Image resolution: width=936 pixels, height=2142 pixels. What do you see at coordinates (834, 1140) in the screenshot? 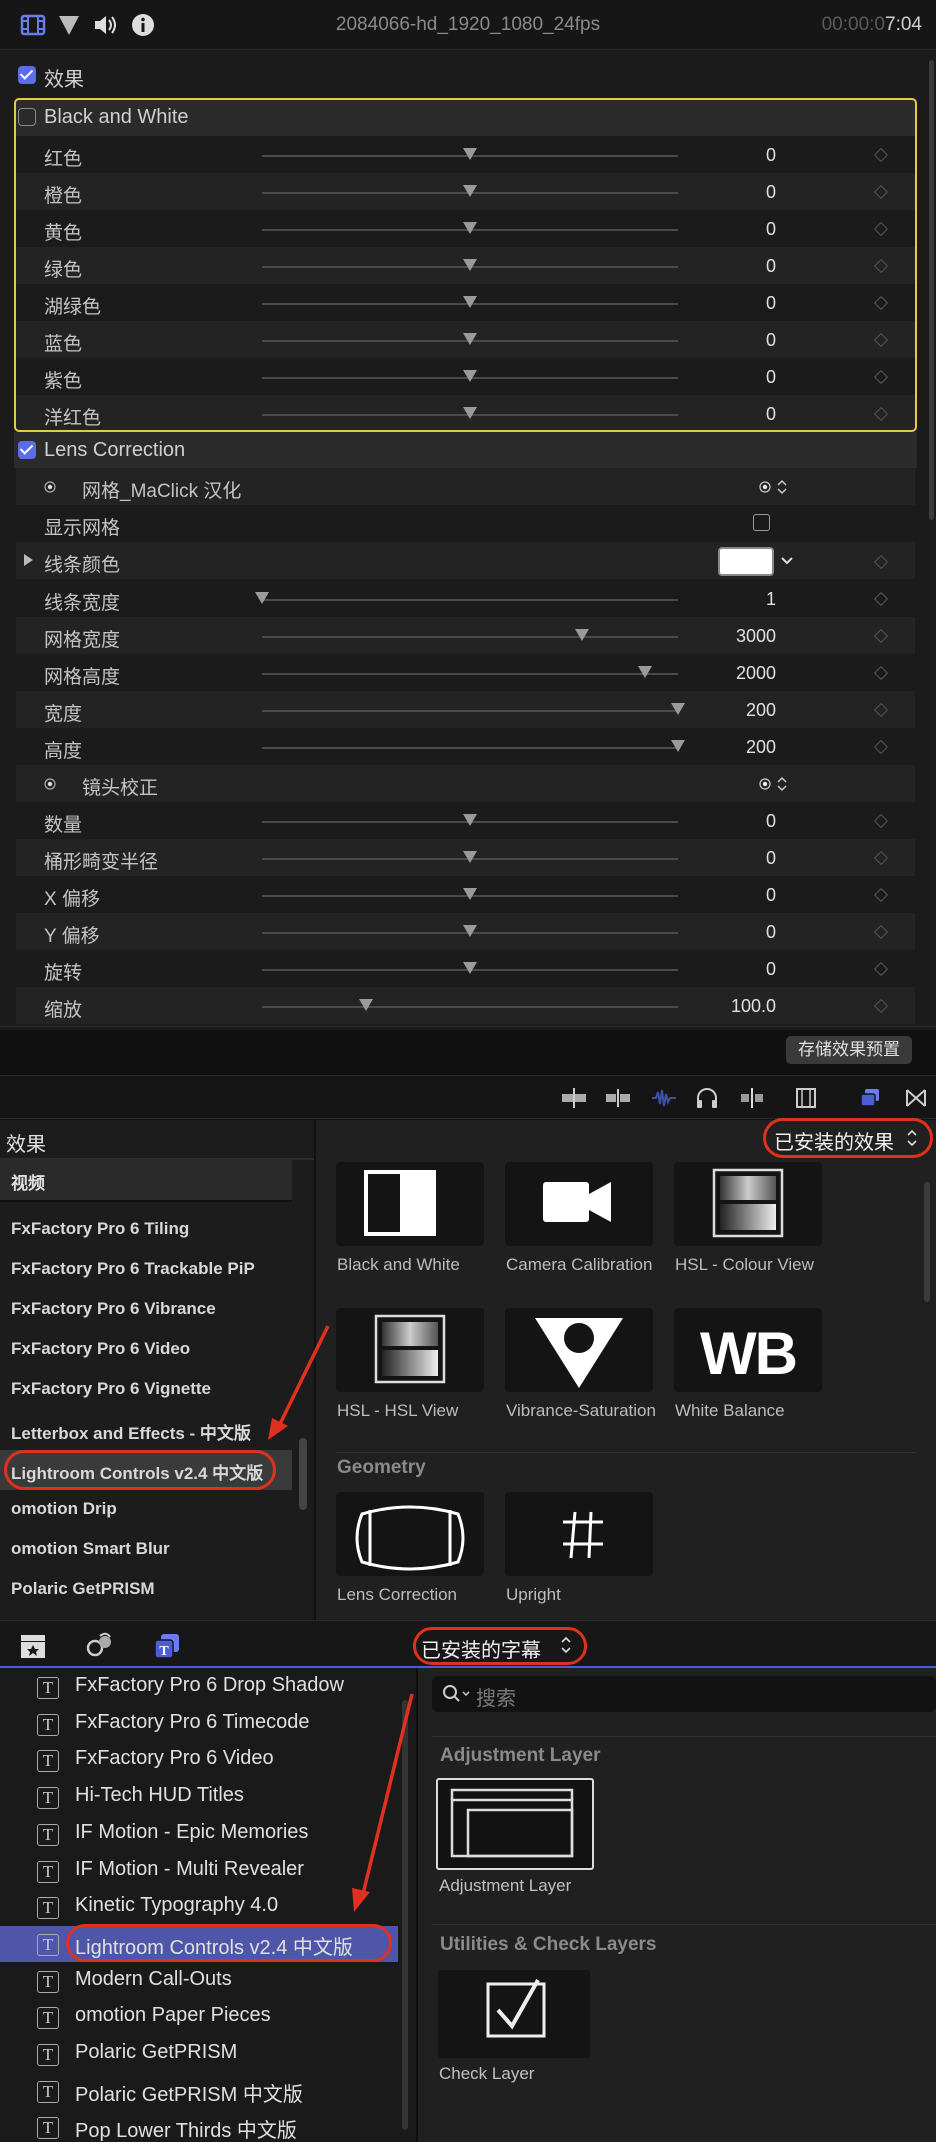
I see `fx-filter-popup: 已安装的效果` at bounding box center [834, 1140].